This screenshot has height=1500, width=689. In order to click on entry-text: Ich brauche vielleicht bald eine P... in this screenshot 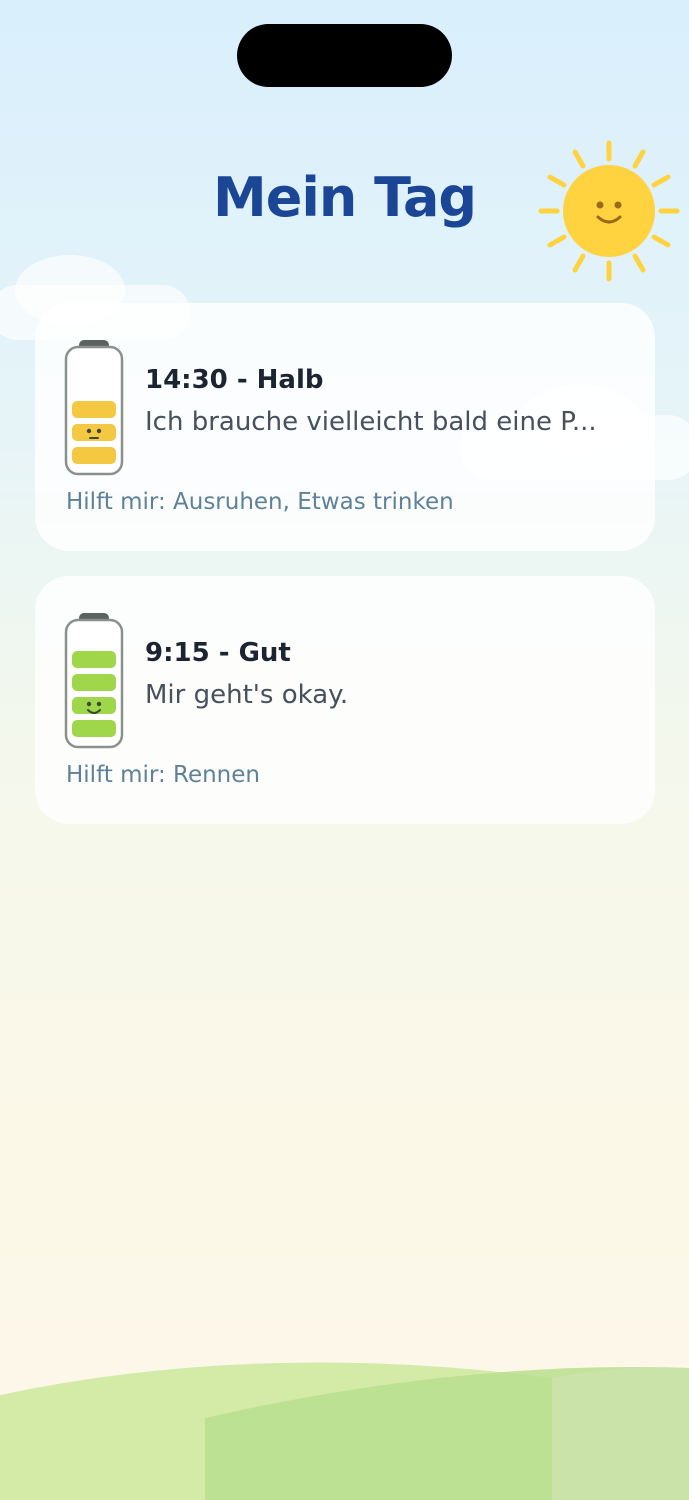, I will do `click(371, 422)`.